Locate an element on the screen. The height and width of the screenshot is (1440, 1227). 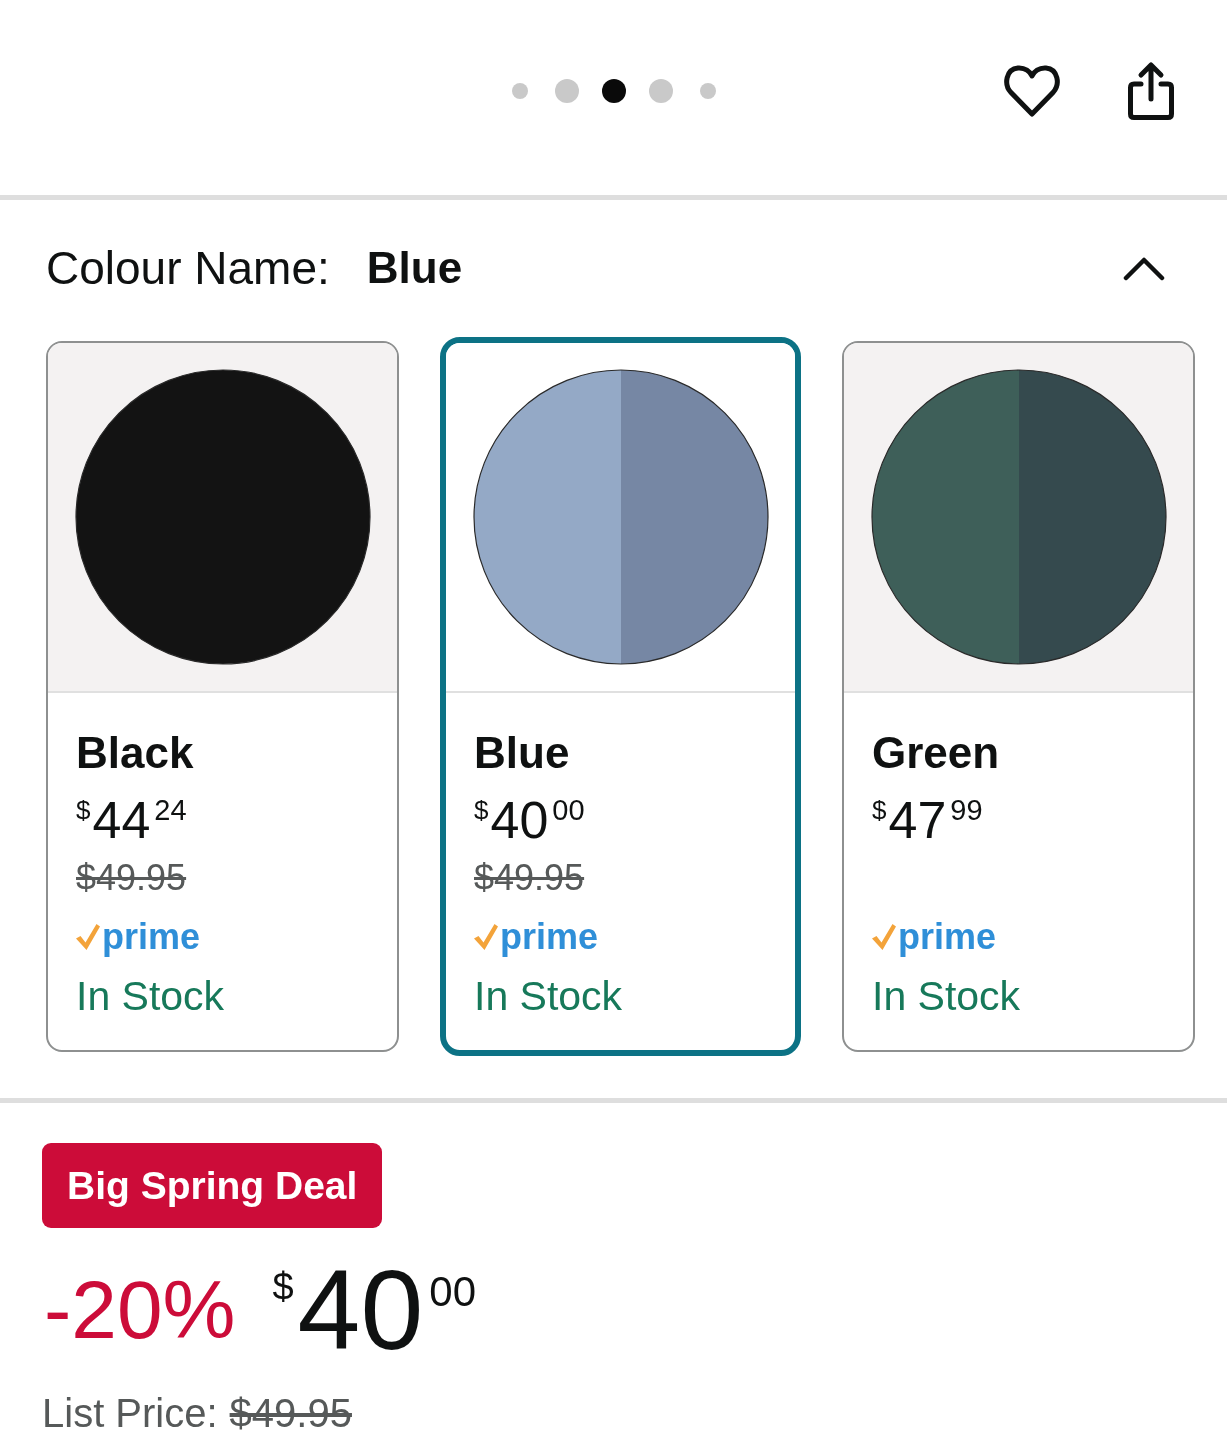
colour-name: Black is located at coordinates (135, 752).